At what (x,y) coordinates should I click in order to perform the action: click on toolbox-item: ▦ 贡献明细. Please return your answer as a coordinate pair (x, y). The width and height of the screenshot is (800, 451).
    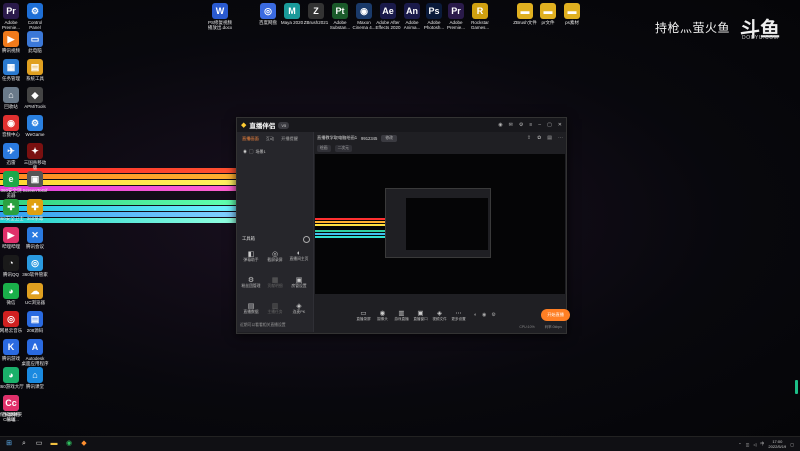
    Looking at the image, I should click on (275, 282).